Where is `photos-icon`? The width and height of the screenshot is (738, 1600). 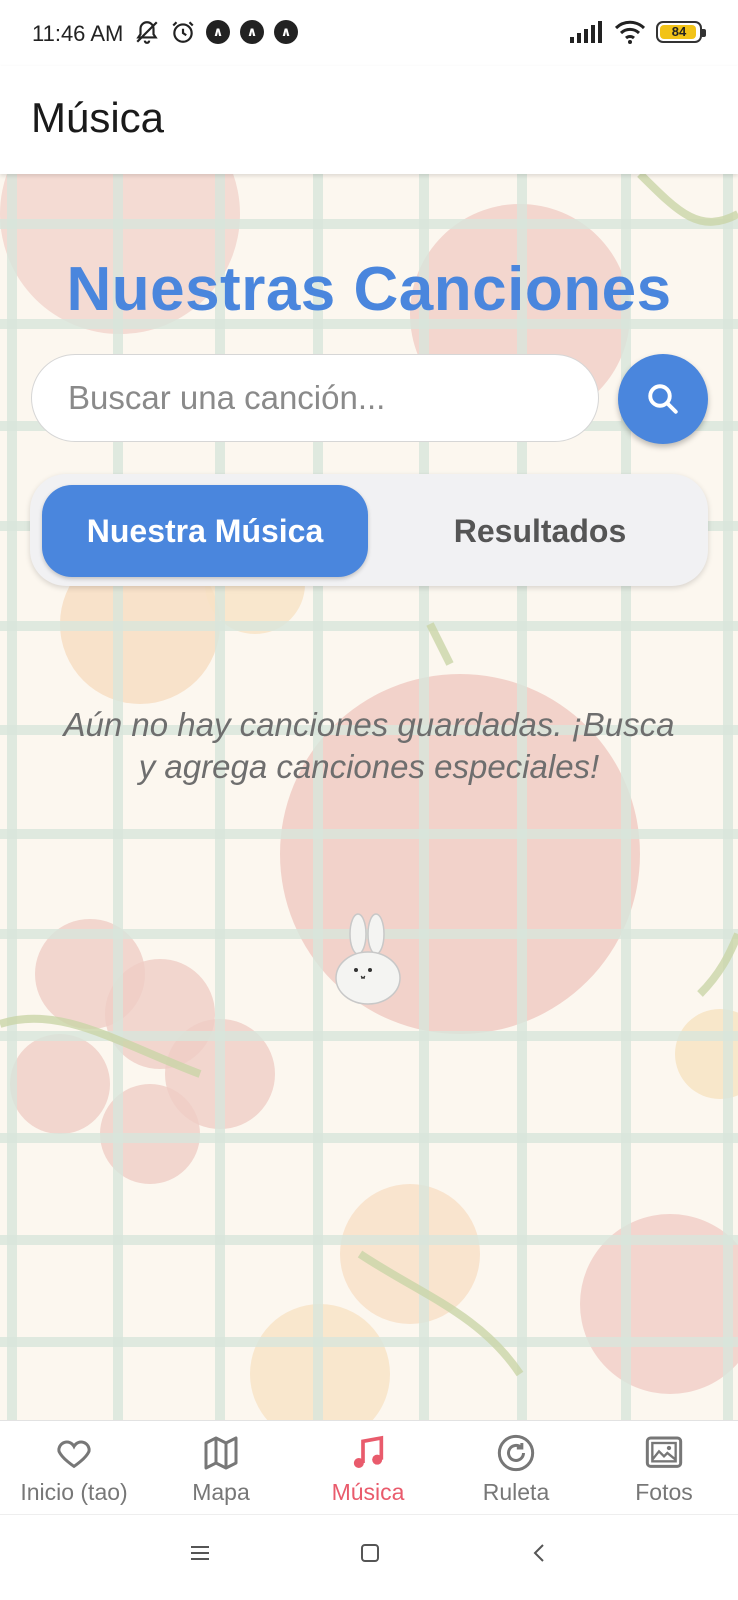 photos-icon is located at coordinates (664, 1452).